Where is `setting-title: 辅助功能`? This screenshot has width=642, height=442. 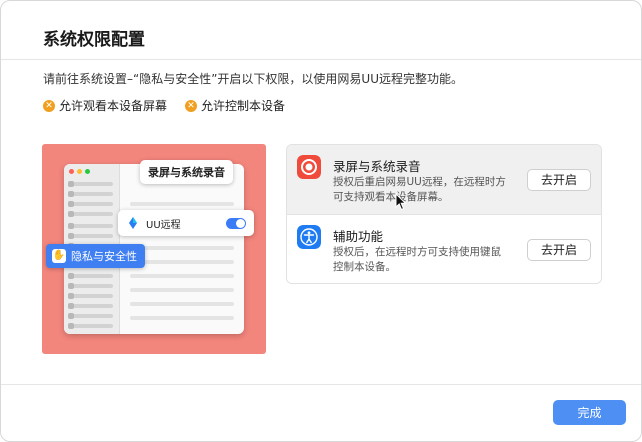 setting-title: 辅助功能 is located at coordinates (358, 236).